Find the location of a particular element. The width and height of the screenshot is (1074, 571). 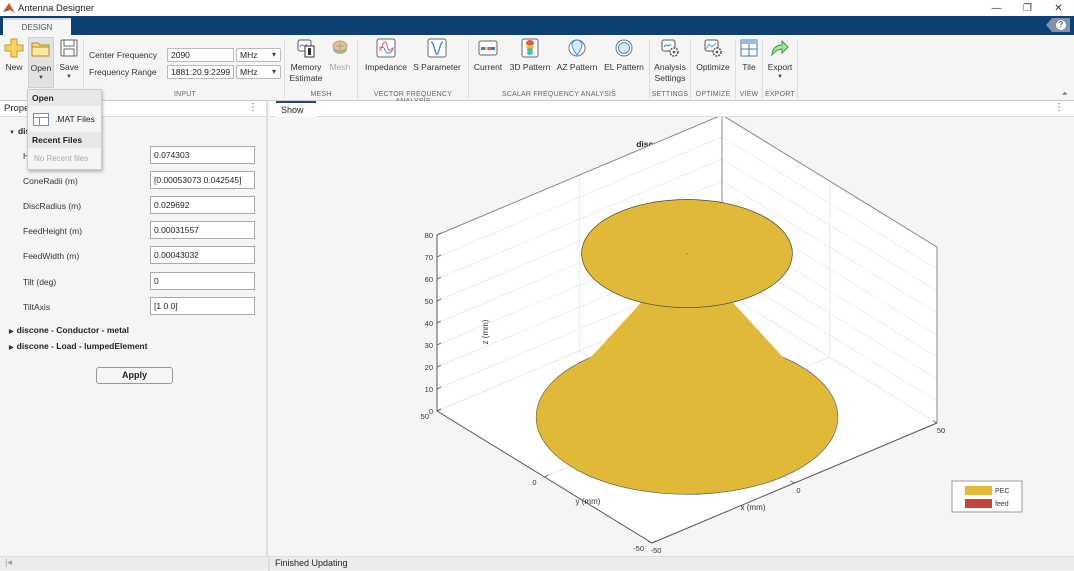

memory-estimate-icon is located at coordinates (306, 48).